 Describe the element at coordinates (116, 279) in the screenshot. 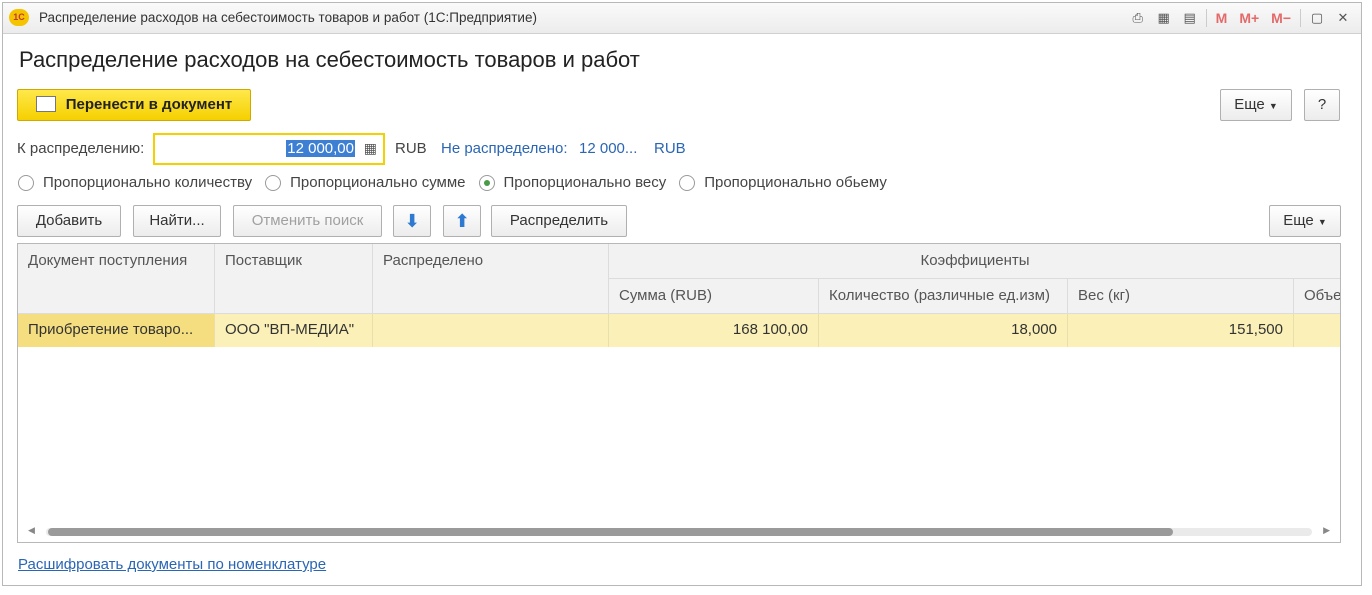

I see `header-document: Документ поступления` at that location.